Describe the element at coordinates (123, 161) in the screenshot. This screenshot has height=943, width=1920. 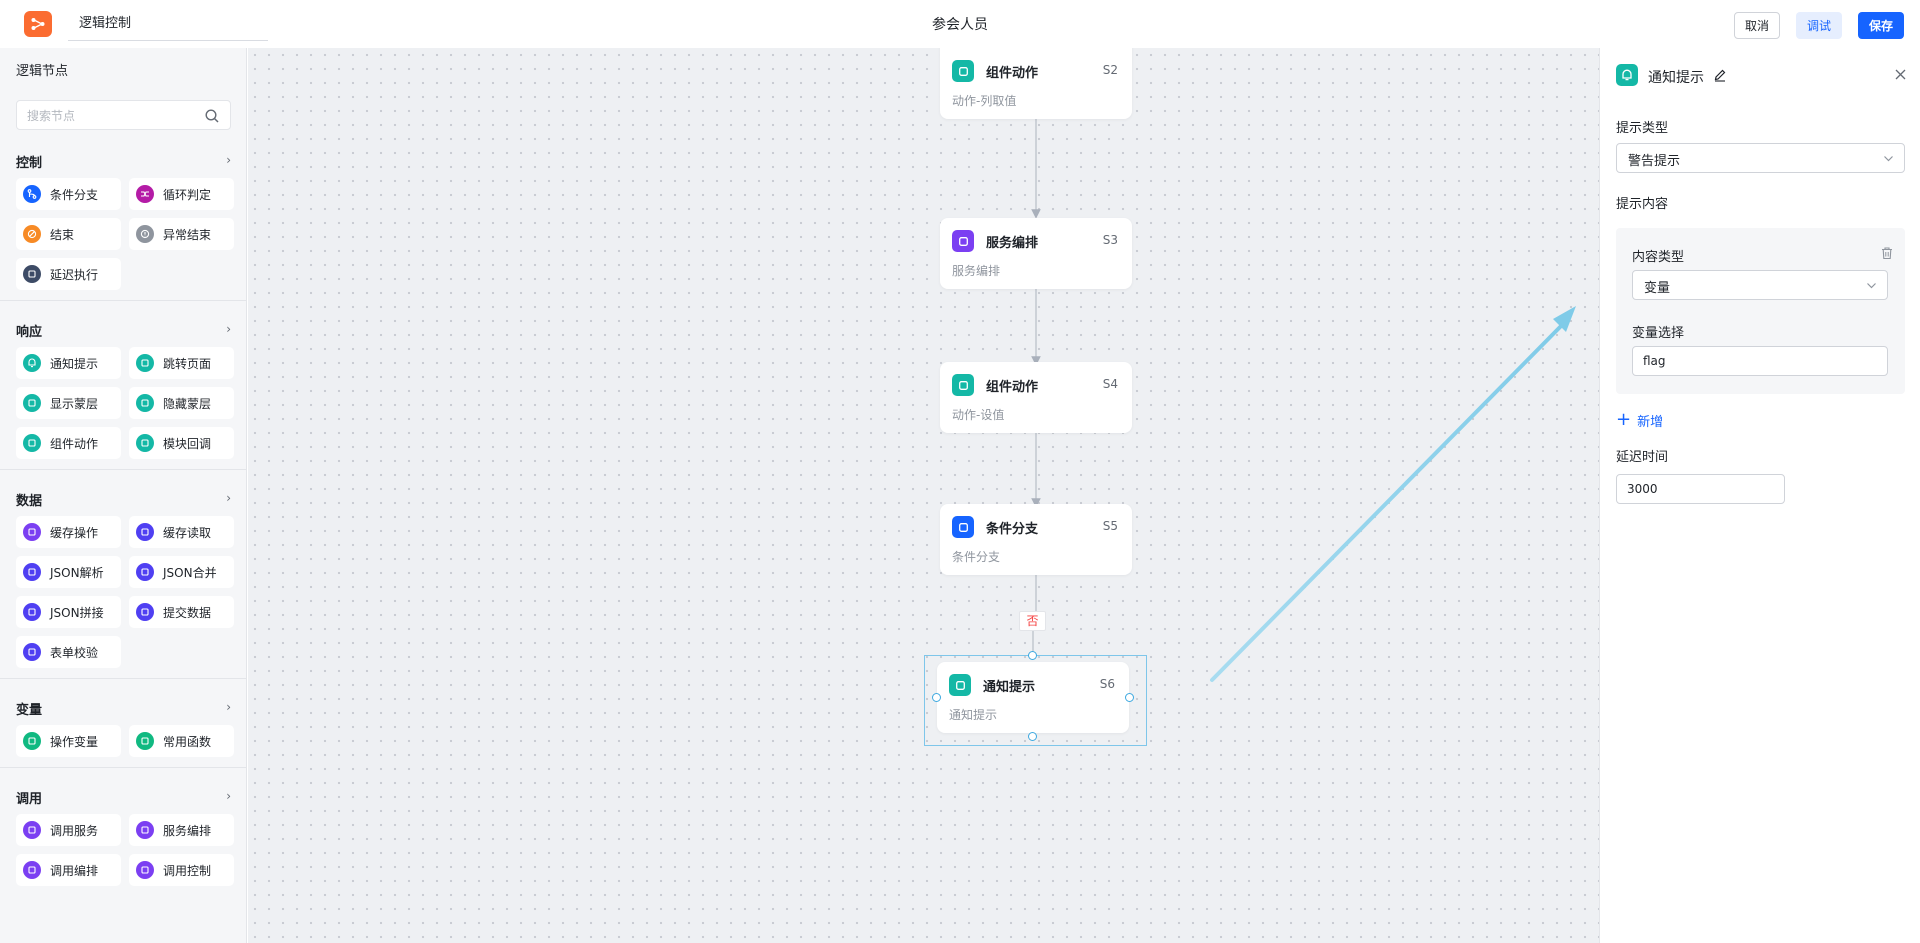
I see `section-header-control: 控制 ›` at that location.